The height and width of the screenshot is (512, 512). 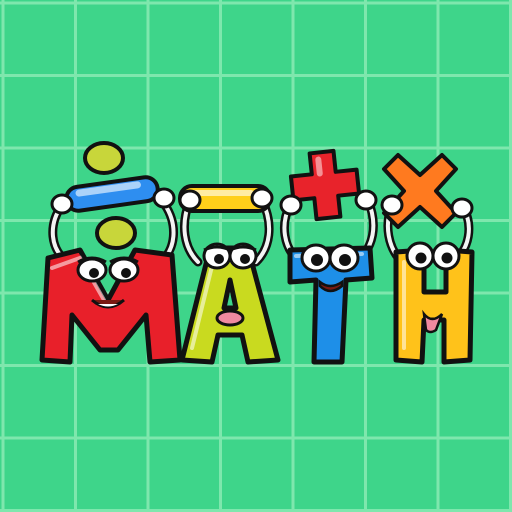 I want to click on letter-m: M, so click(x=111, y=314).